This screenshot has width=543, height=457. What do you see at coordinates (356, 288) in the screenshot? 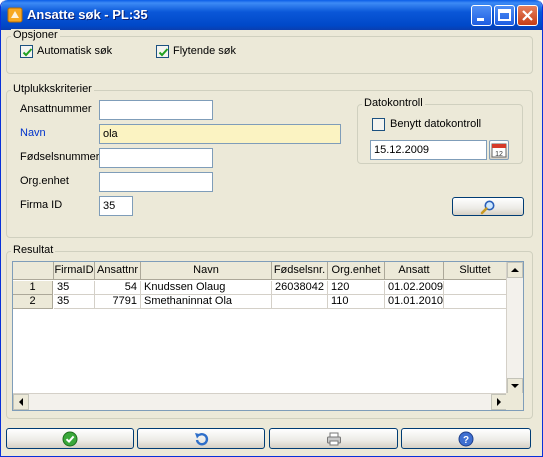
I see `table-cell: 120` at bounding box center [356, 288].